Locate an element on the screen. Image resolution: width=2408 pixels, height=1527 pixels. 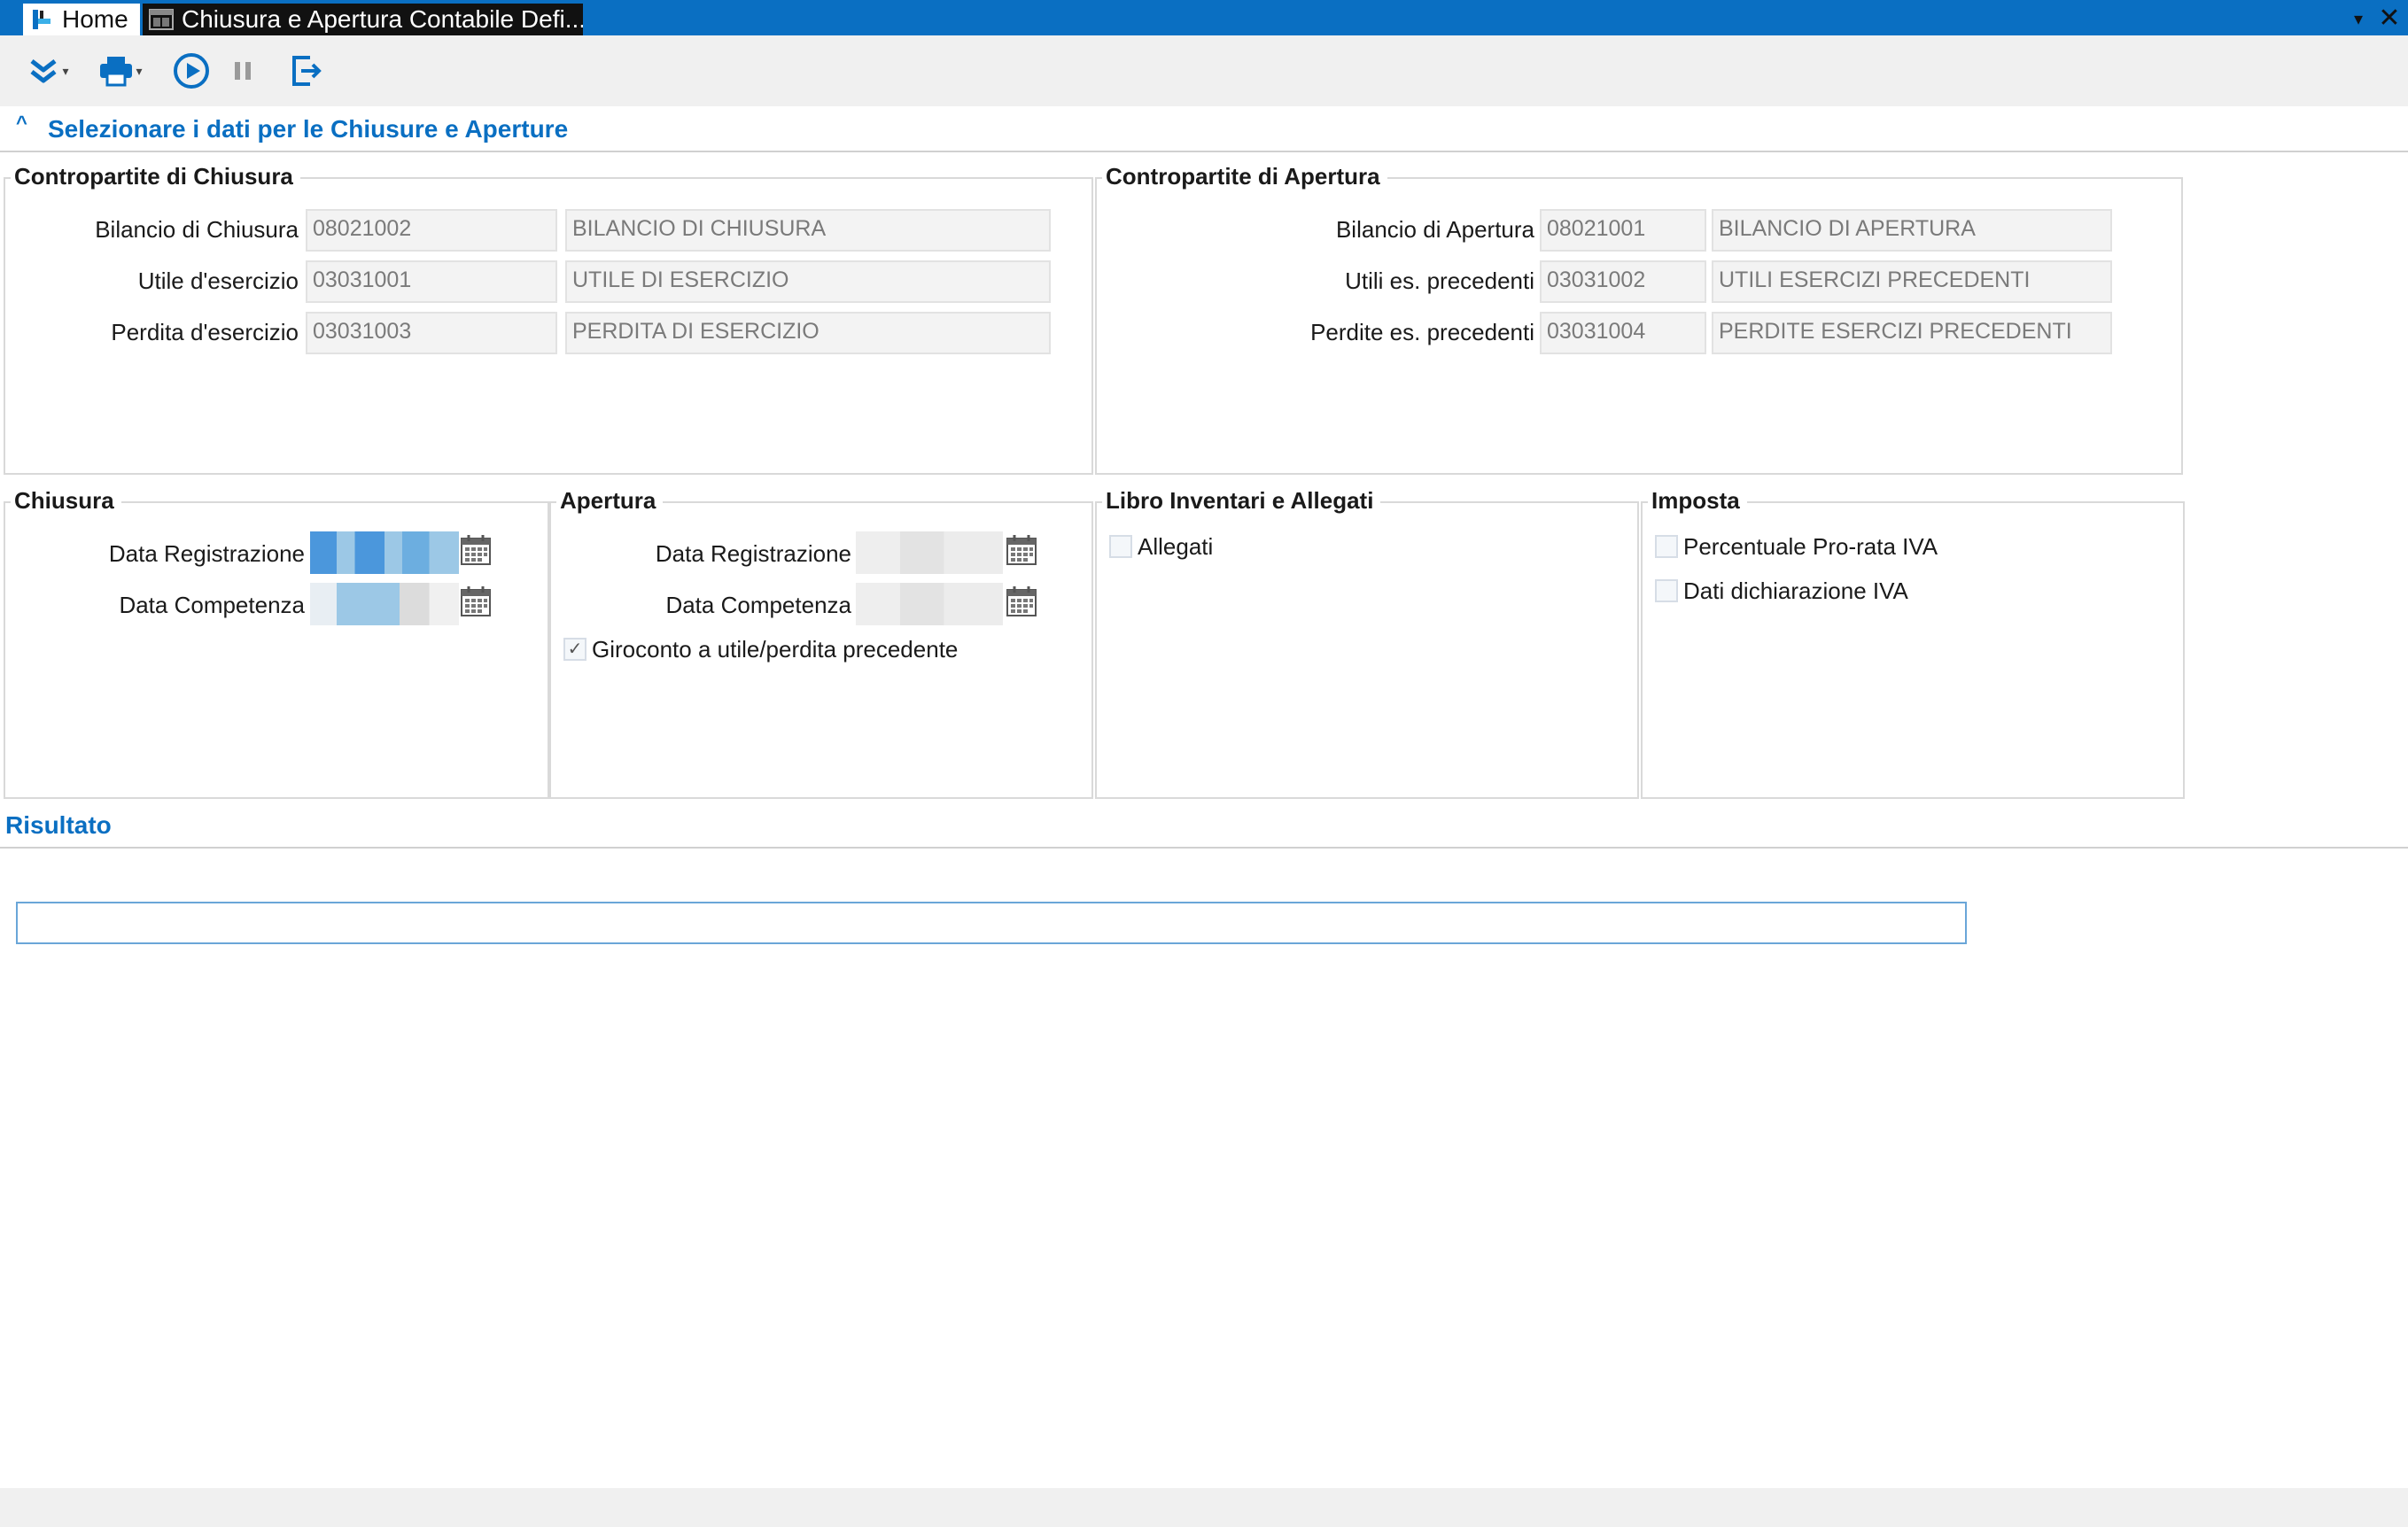
chiusura-data-competenza-label: Data Competenza is located at coordinates (212, 605).